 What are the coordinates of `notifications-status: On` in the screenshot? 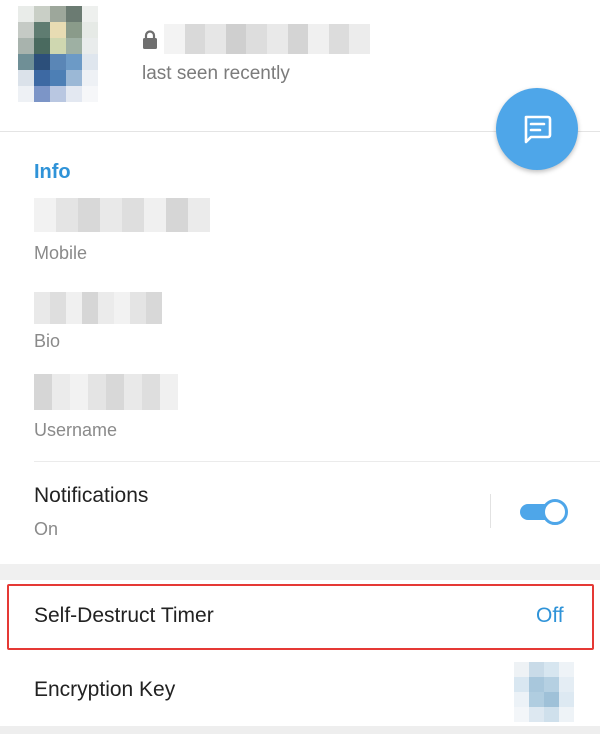 It's located at (46, 529).